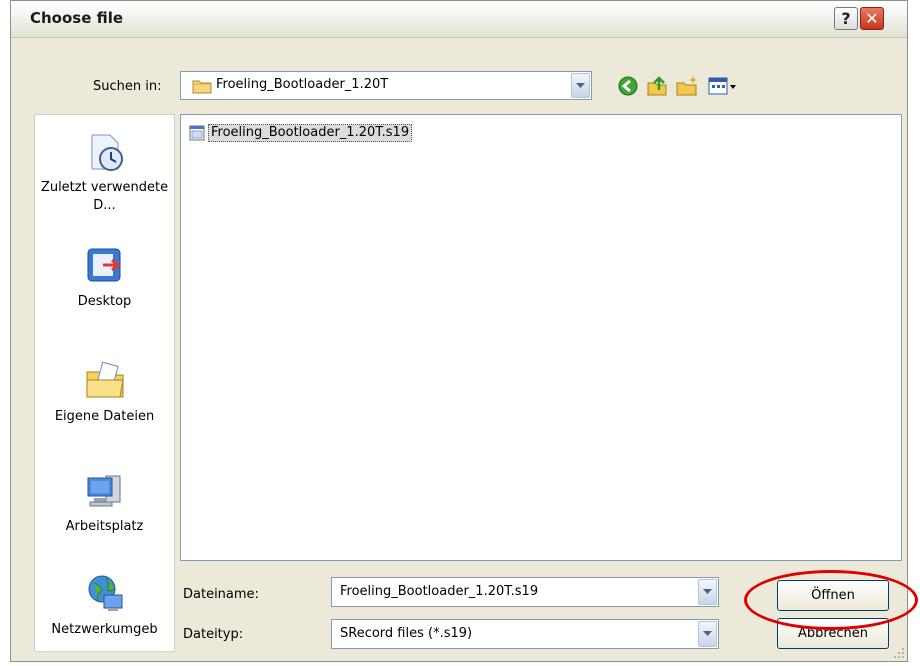  Describe the element at coordinates (104, 629) in the screenshot. I see `place-label: Netzwerkumgeb` at that location.